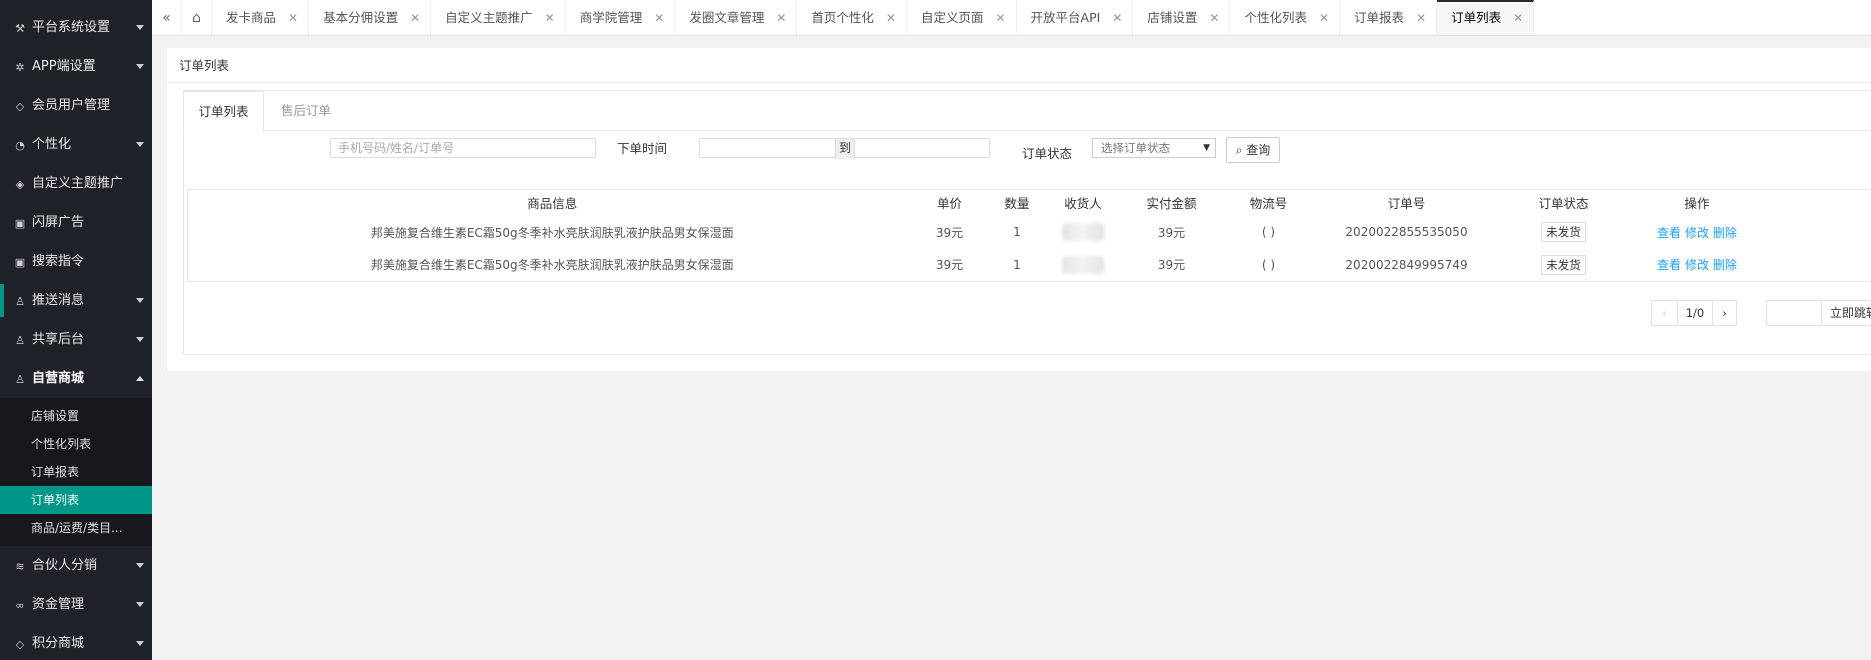 The width and height of the screenshot is (1871, 660). Describe the element at coordinates (1846, 313) in the screenshot. I see `page-jump-button: 立即跳转` at that location.